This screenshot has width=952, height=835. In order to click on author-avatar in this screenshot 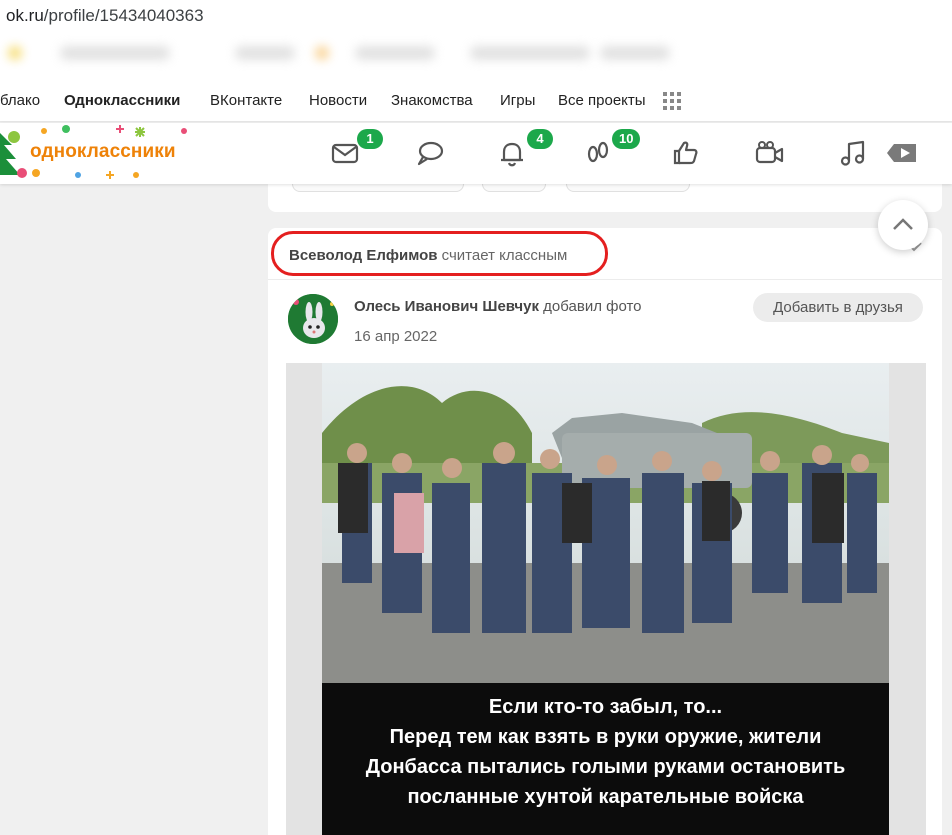, I will do `click(313, 319)`.